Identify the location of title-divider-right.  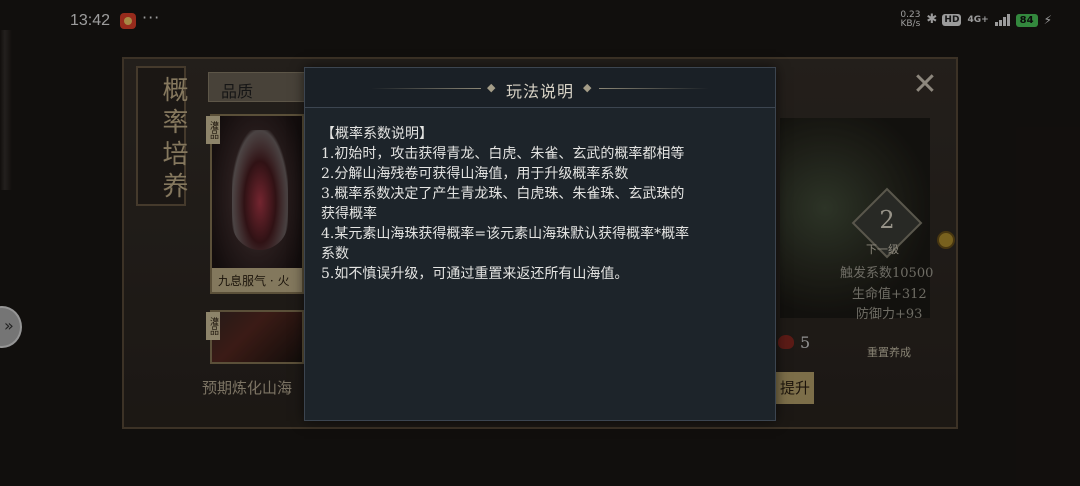
(654, 88).